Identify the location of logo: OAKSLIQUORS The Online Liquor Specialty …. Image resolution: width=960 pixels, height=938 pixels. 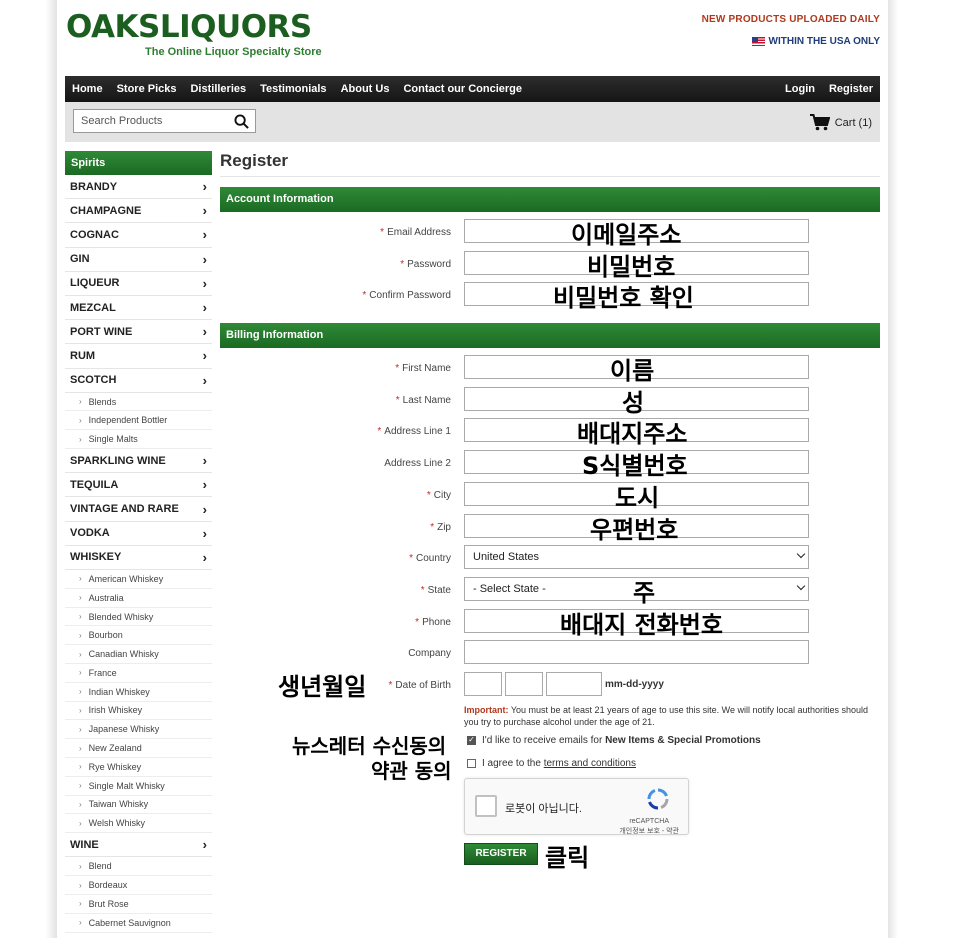
(194, 34).